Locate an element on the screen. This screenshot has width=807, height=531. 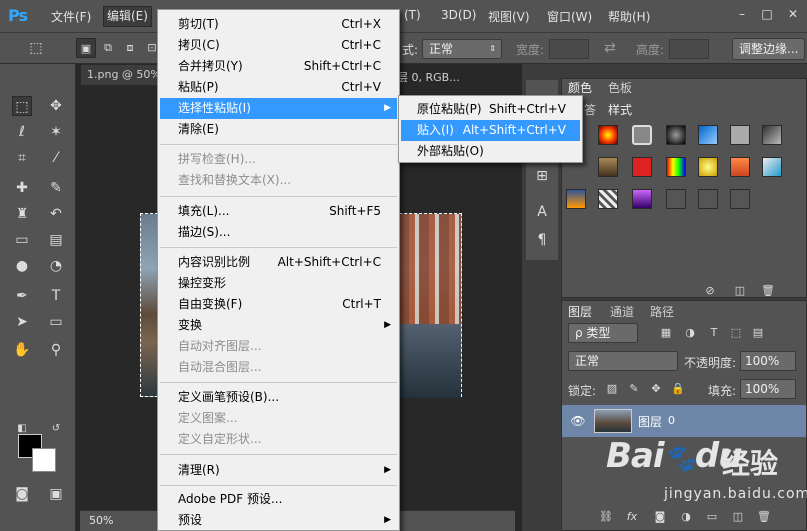
adjustment-layer-icon: ◑ is located at coordinates (686, 517).